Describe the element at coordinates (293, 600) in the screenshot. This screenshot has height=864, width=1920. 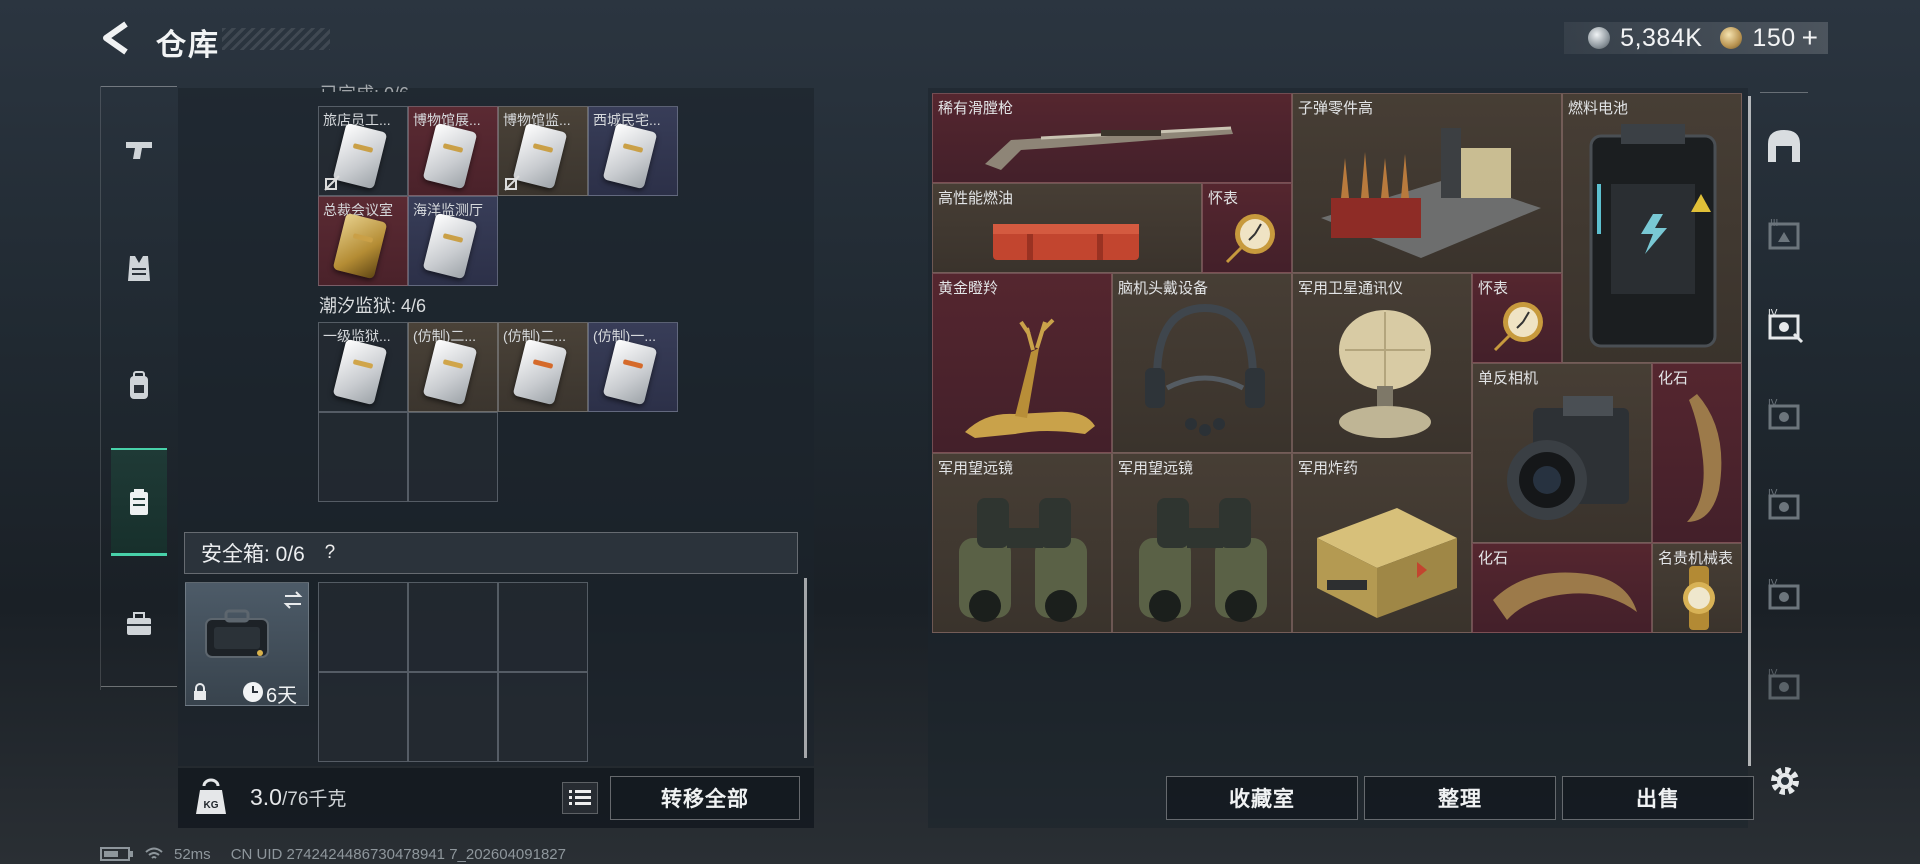
I see `swap-icon` at that location.